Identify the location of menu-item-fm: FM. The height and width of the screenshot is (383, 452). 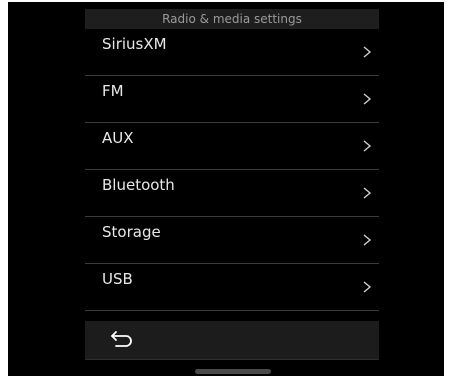
(232, 99).